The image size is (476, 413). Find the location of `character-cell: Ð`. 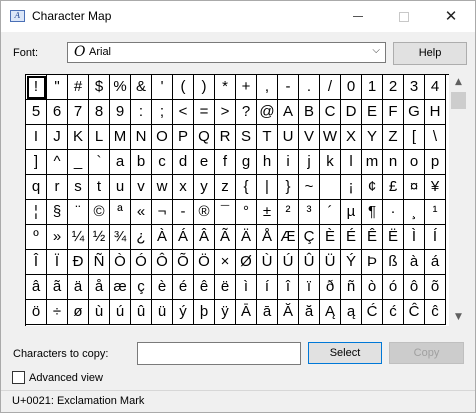

character-cell: Ð is located at coordinates (78, 262).